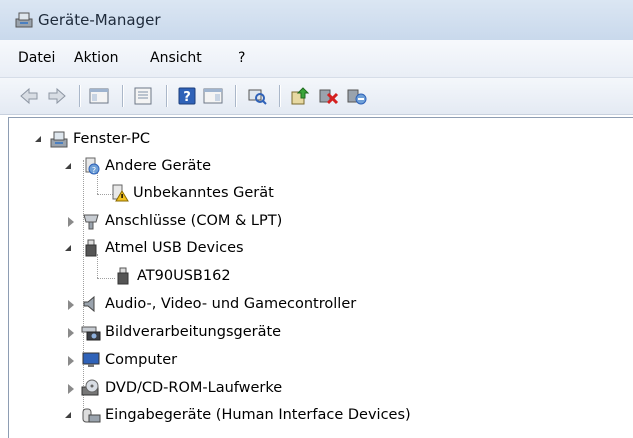  What do you see at coordinates (300, 96) in the screenshot?
I see `update-driver-icon` at bounding box center [300, 96].